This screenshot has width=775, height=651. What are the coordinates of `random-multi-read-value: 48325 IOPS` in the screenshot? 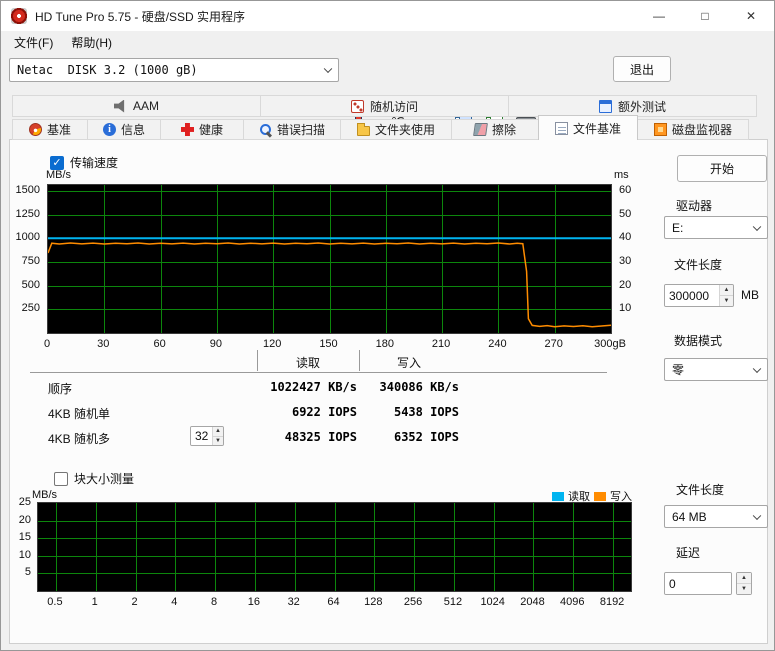 It's located at (320, 437).